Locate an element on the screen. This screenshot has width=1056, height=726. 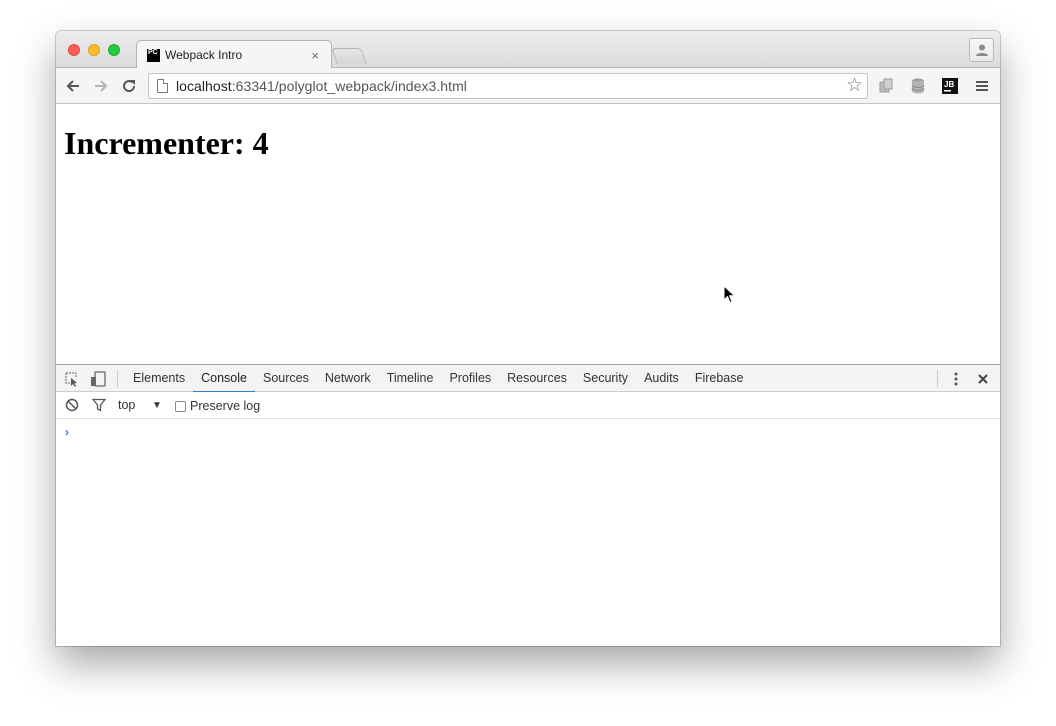
database-icon is located at coordinates (918, 86).